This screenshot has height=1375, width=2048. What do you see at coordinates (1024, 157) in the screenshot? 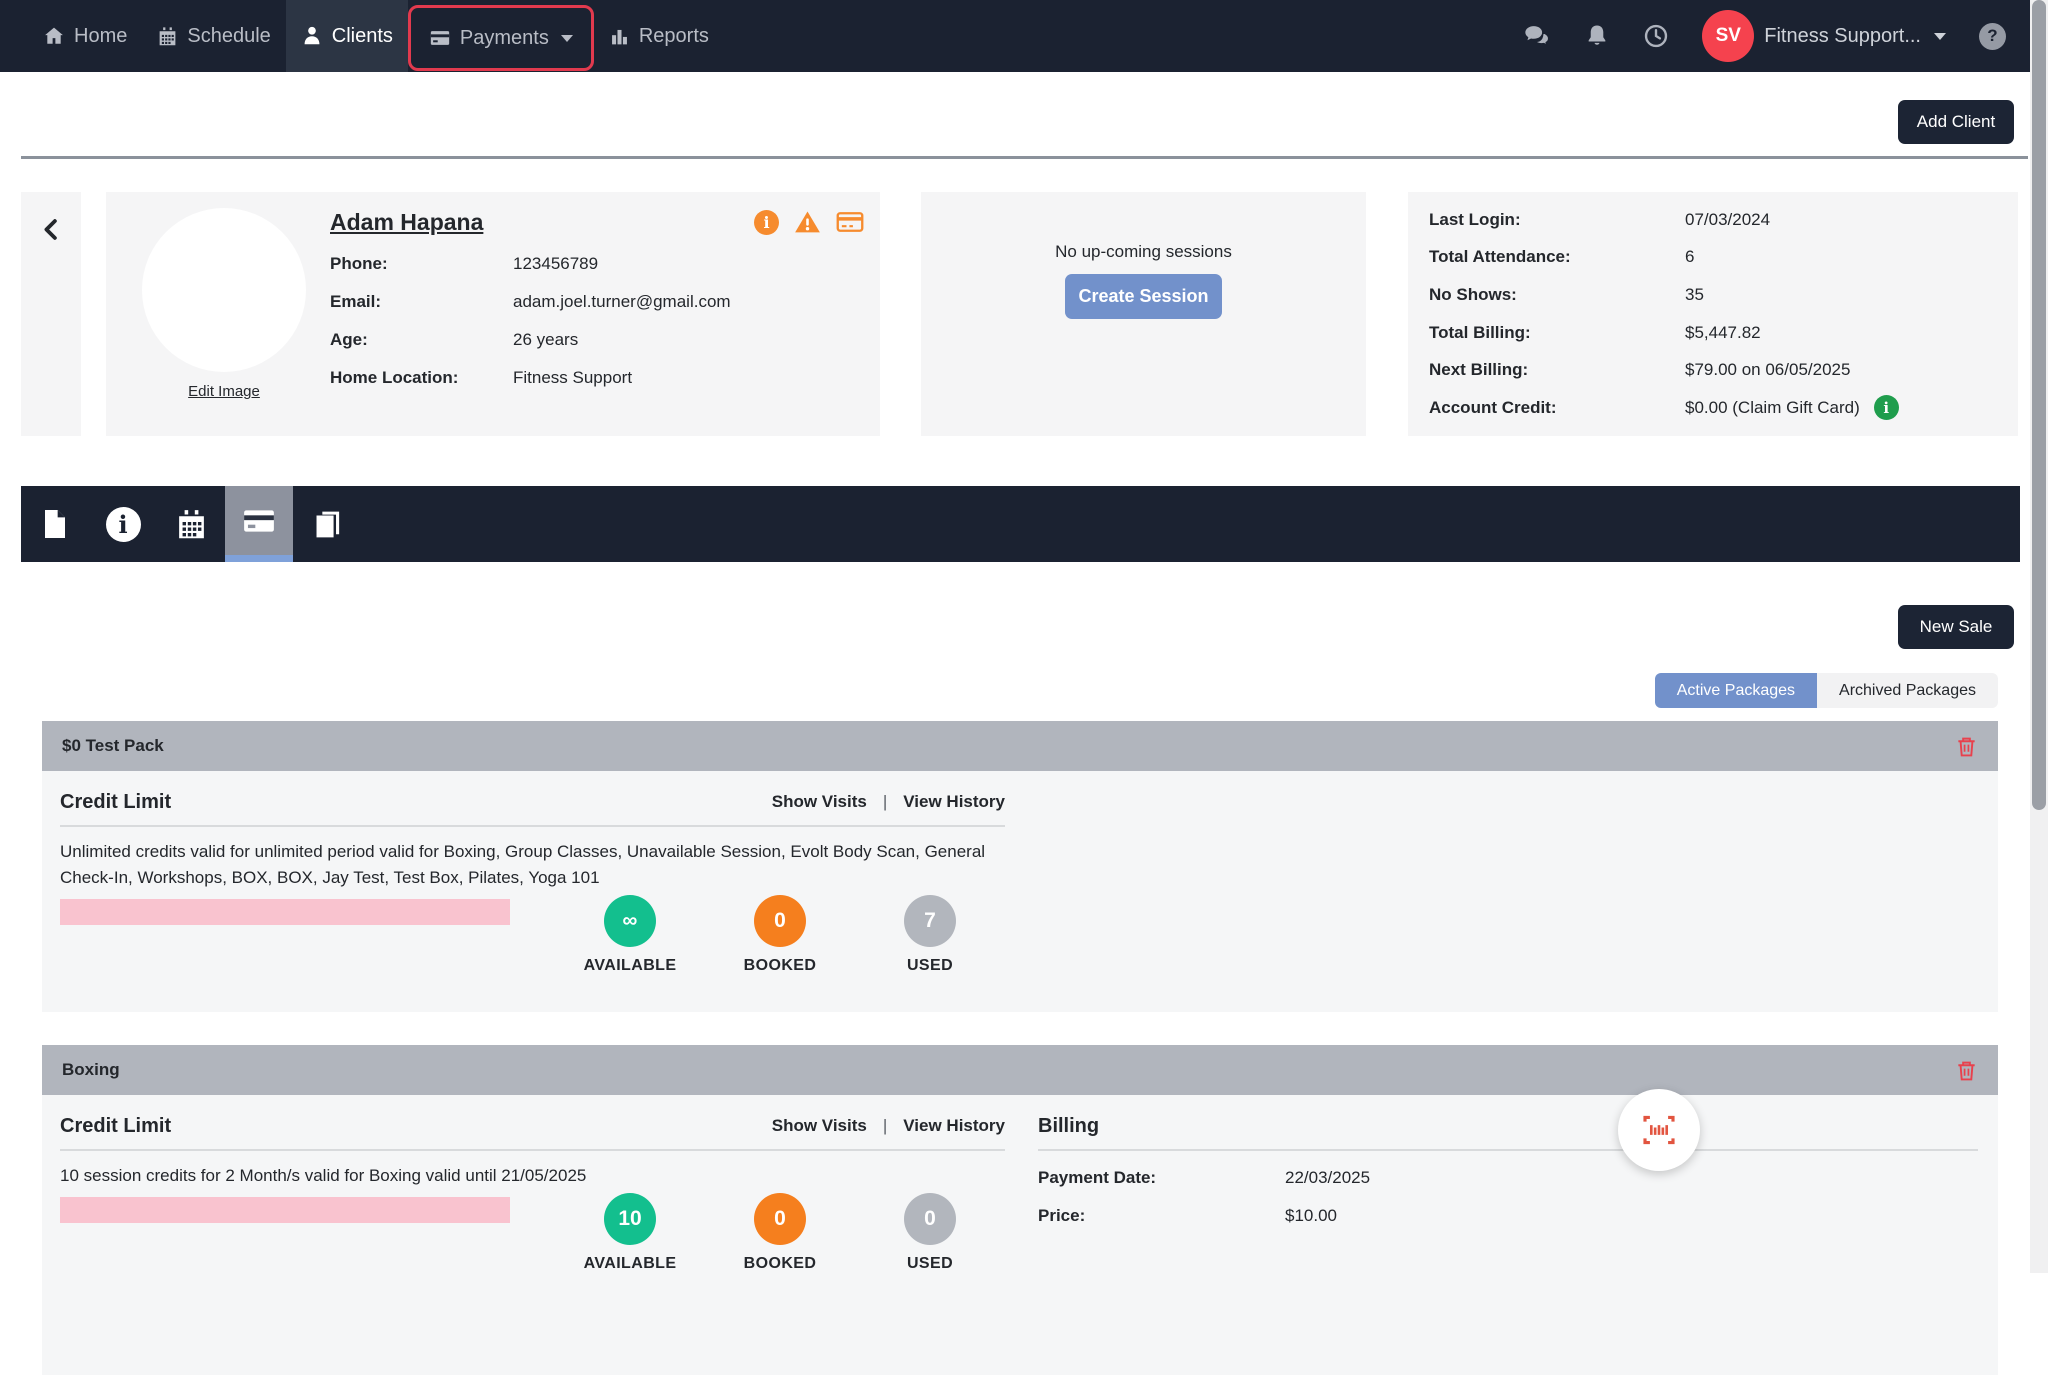
I see `header-divider` at bounding box center [1024, 157].